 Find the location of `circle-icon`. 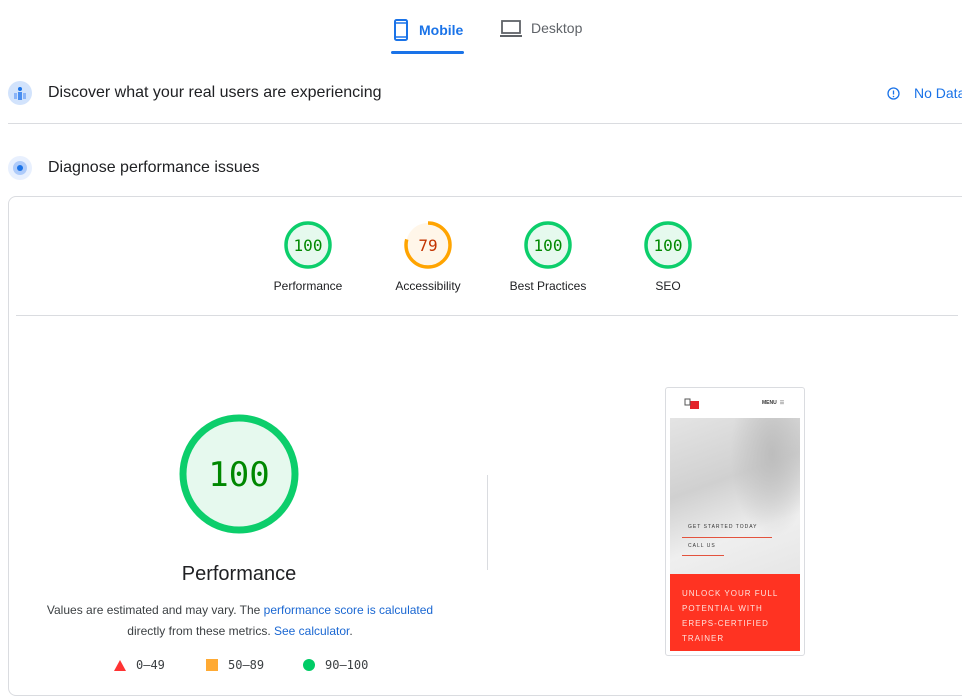

circle-icon is located at coordinates (309, 665).